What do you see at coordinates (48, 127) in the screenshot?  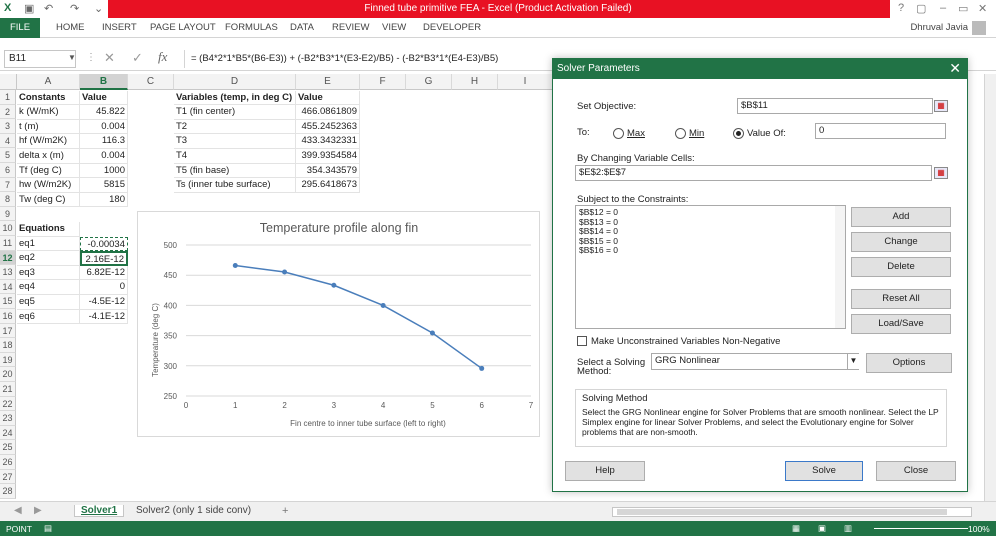 I see `cell-a3: t (m)` at bounding box center [48, 127].